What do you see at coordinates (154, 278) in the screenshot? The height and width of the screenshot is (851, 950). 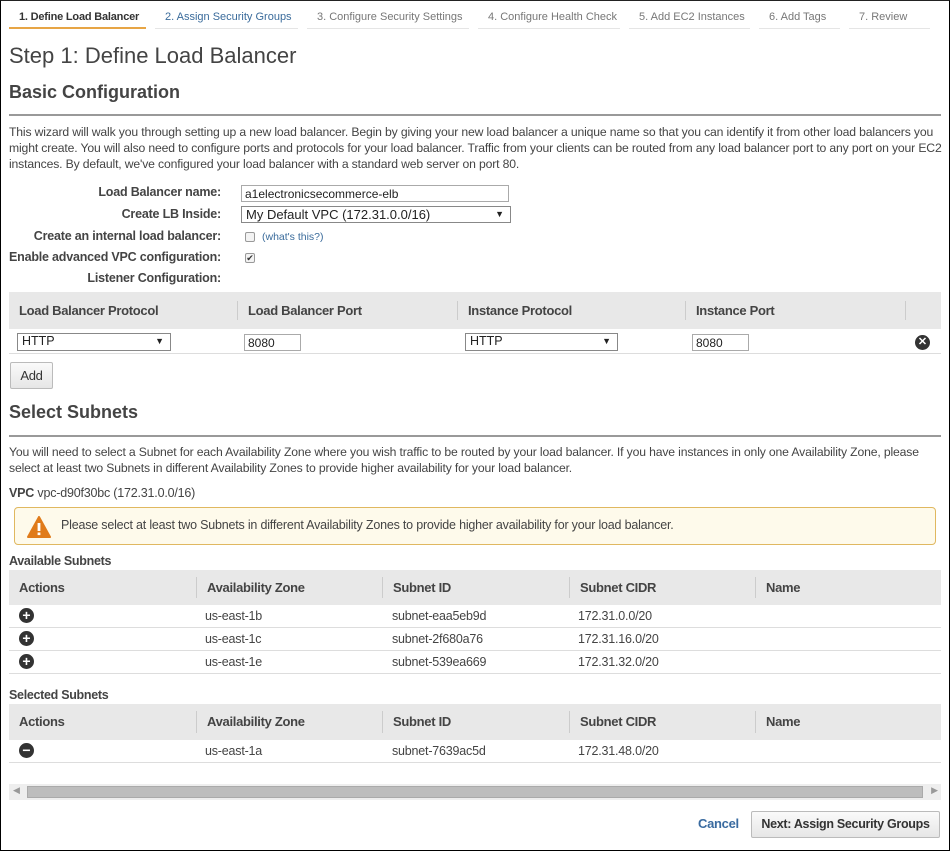 I see `listener-configuration-label: Listener Configuration:` at bounding box center [154, 278].